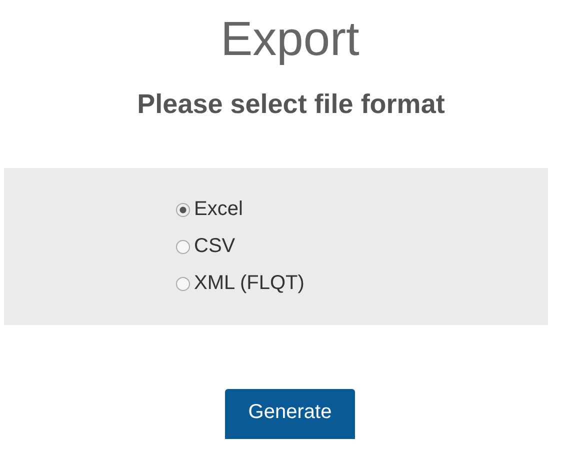 This screenshot has width=566, height=449. Describe the element at coordinates (290, 414) in the screenshot. I see `generate-button: Generate` at that location.